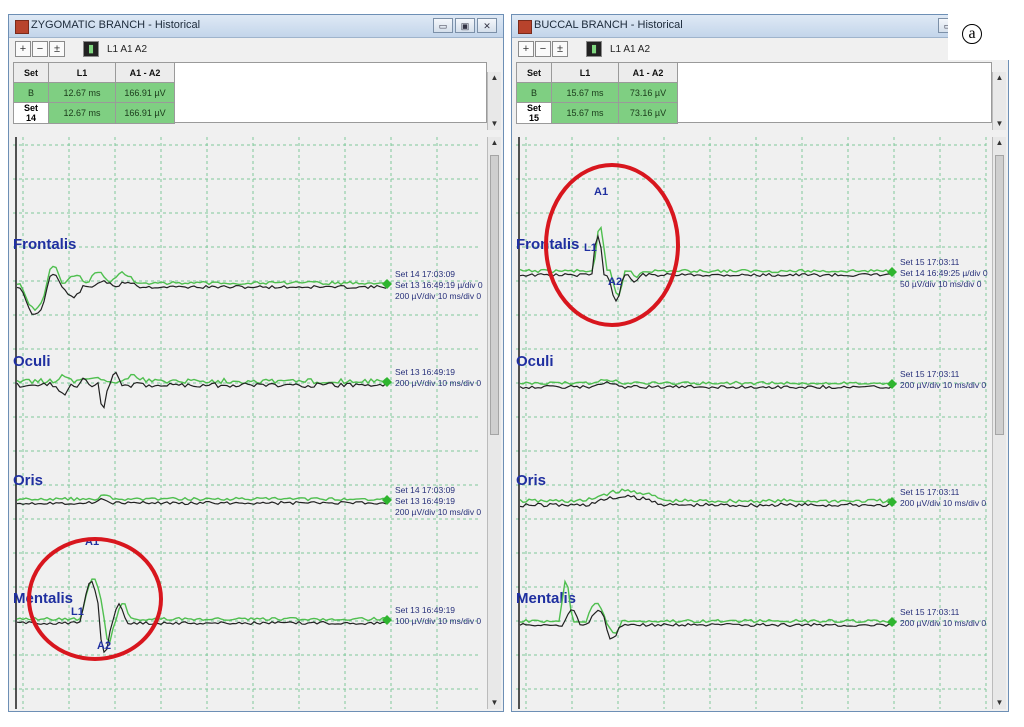 Image resolution: width=1024 pixels, height=727 pixels. I want to click on table-row: B 12.67 ms 166.91 µV, so click(94, 92).